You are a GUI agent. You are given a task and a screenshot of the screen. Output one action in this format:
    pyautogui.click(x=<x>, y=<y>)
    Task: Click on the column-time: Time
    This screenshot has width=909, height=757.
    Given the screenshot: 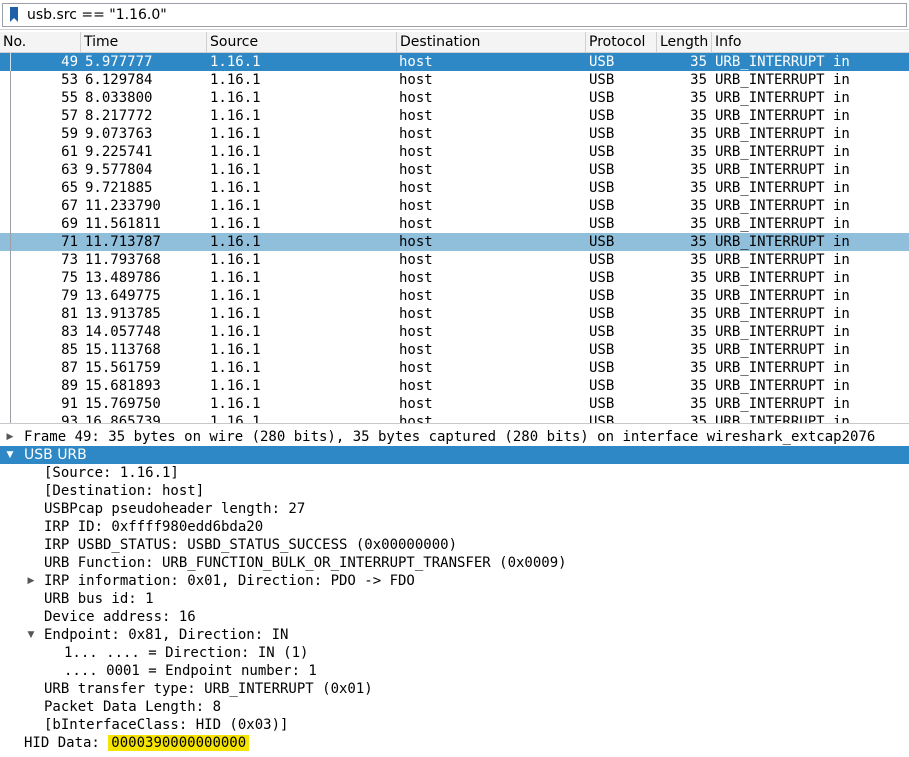 What is the action you would take?
    pyautogui.click(x=144, y=42)
    